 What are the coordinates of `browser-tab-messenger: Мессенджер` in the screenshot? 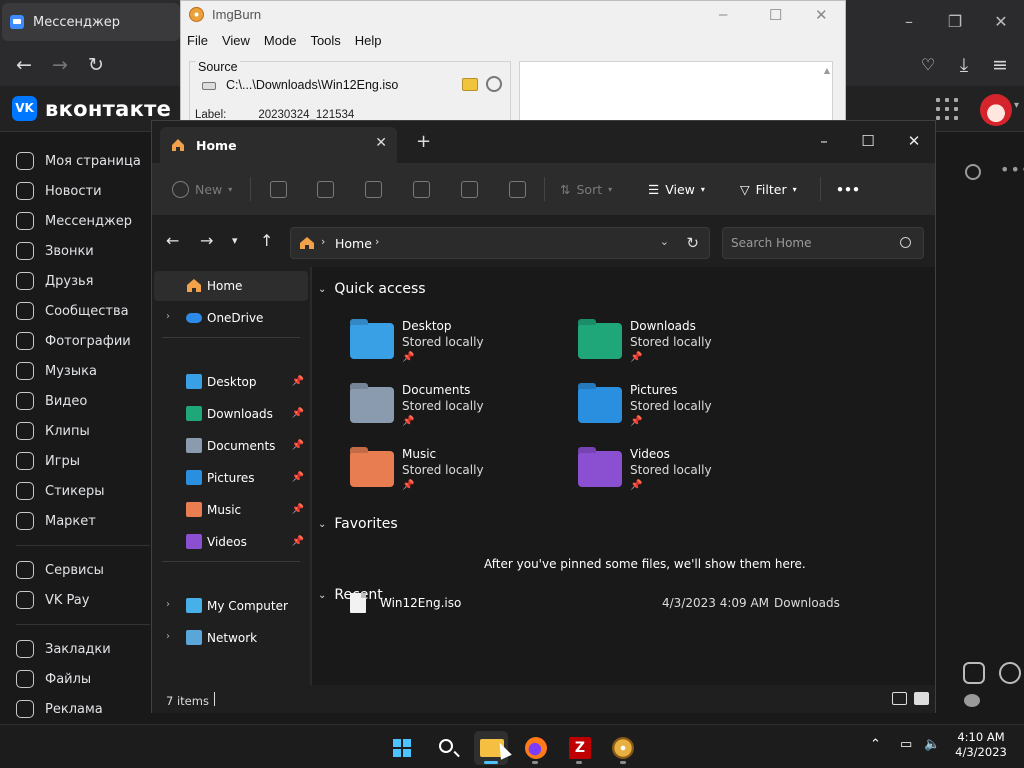 It's located at (91, 22).